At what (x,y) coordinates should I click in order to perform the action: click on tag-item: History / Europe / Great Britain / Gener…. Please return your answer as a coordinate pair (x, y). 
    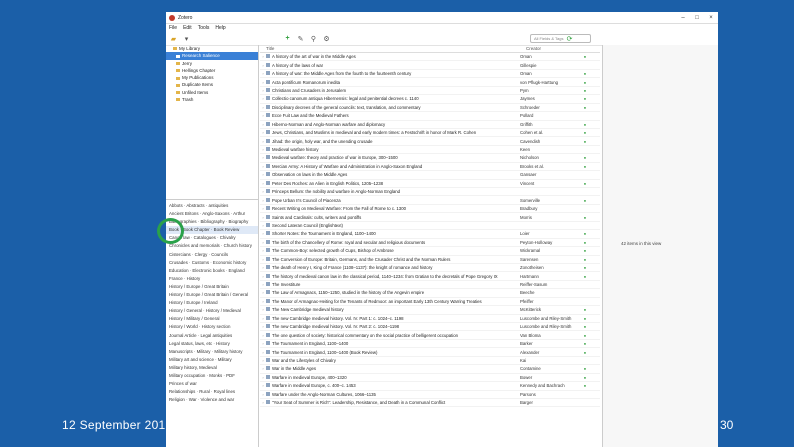
    Looking at the image, I should click on (212, 295).